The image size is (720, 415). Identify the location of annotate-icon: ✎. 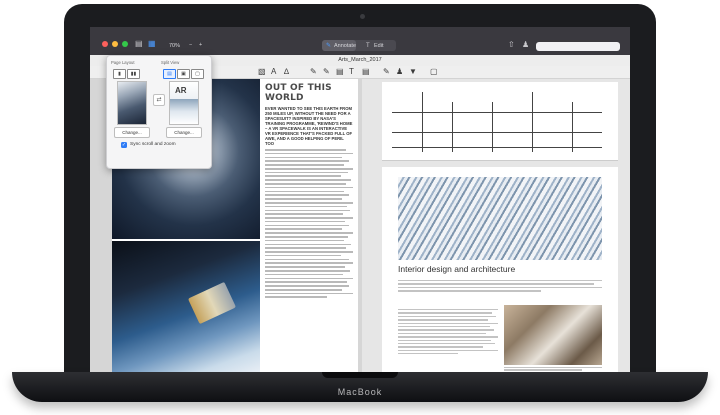
(328, 46).